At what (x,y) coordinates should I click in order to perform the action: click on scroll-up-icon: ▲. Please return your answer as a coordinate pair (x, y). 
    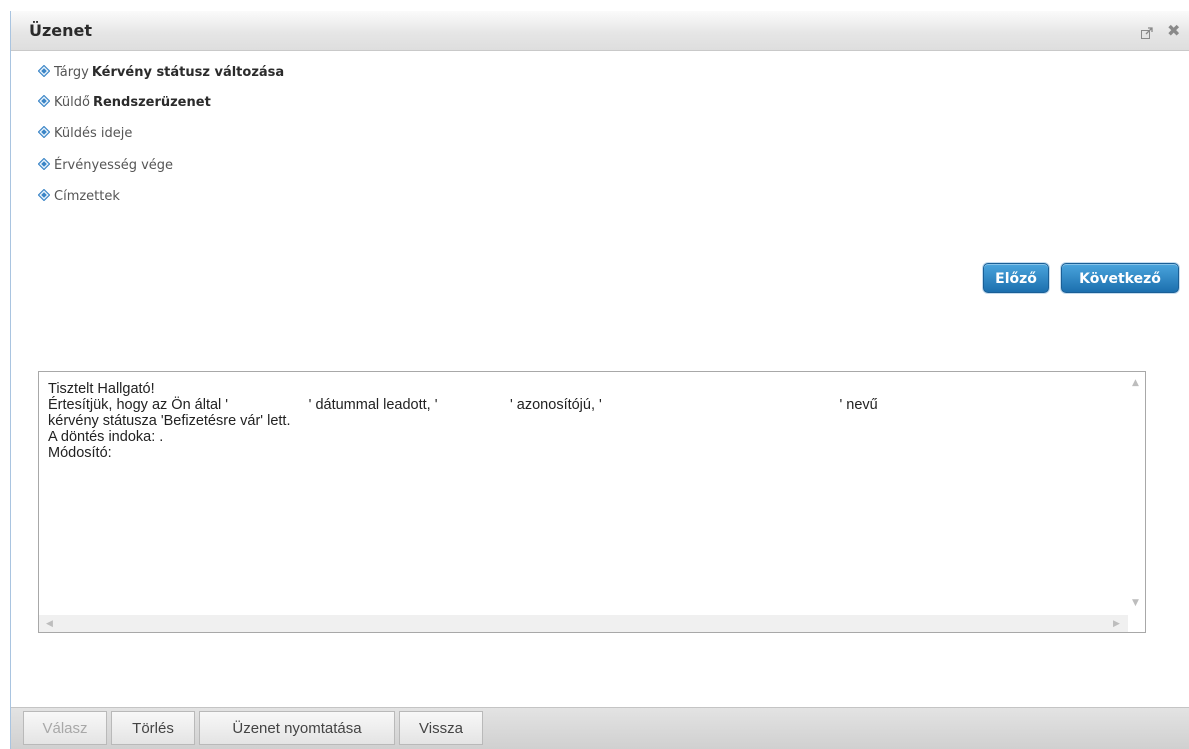
    Looking at the image, I should click on (1135, 383).